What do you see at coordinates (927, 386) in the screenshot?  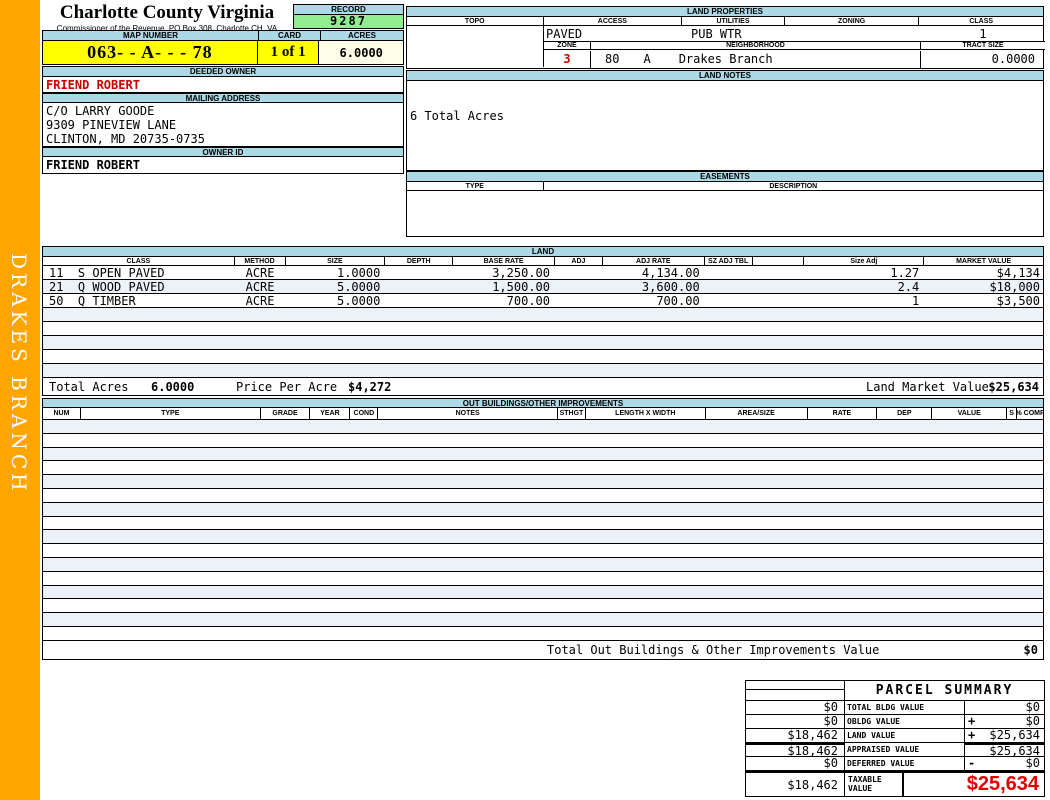 I see `land-market-value-label: Land Market Value` at bounding box center [927, 386].